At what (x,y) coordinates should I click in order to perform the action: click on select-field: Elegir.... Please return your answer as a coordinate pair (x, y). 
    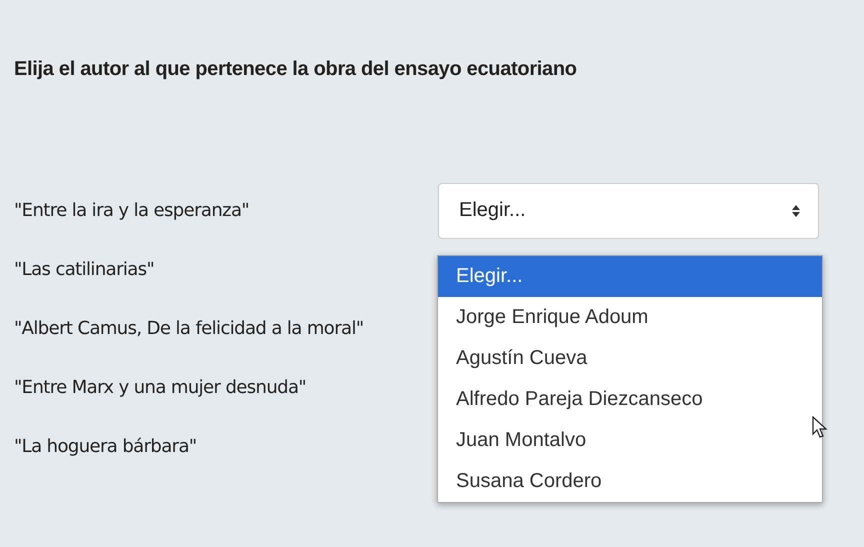
    Looking at the image, I should click on (628, 210).